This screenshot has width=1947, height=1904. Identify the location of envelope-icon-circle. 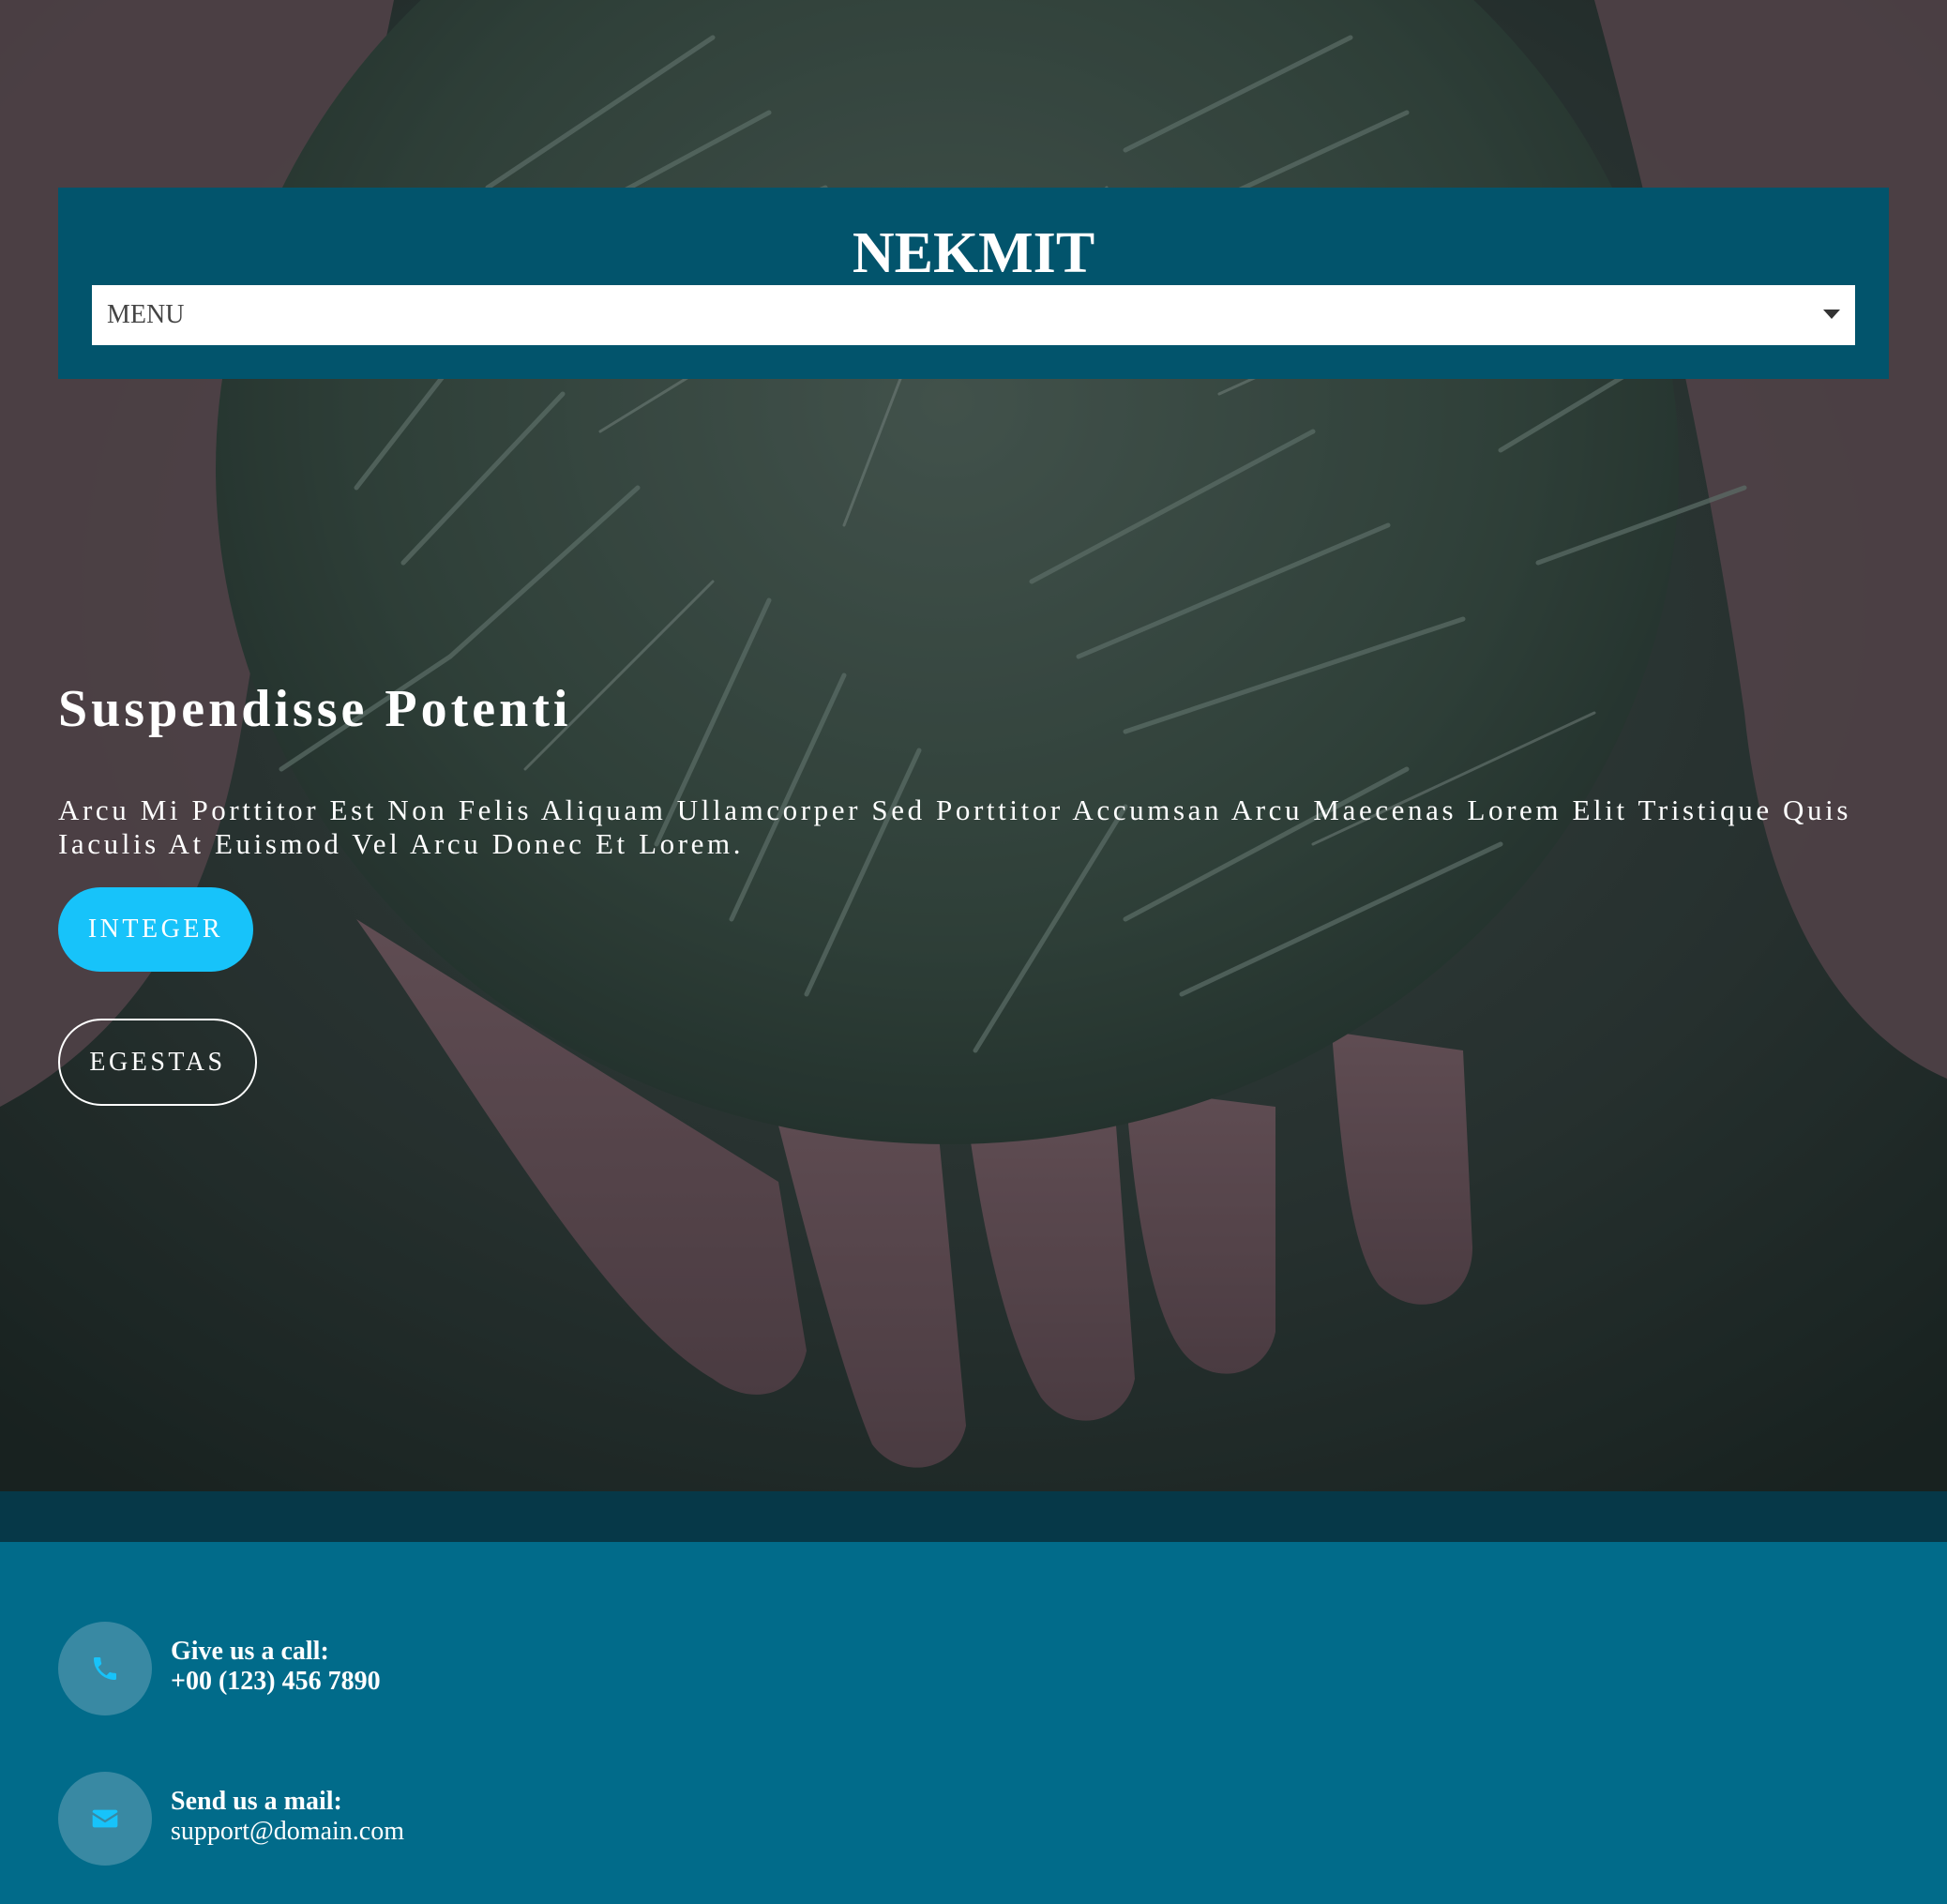
(105, 1819).